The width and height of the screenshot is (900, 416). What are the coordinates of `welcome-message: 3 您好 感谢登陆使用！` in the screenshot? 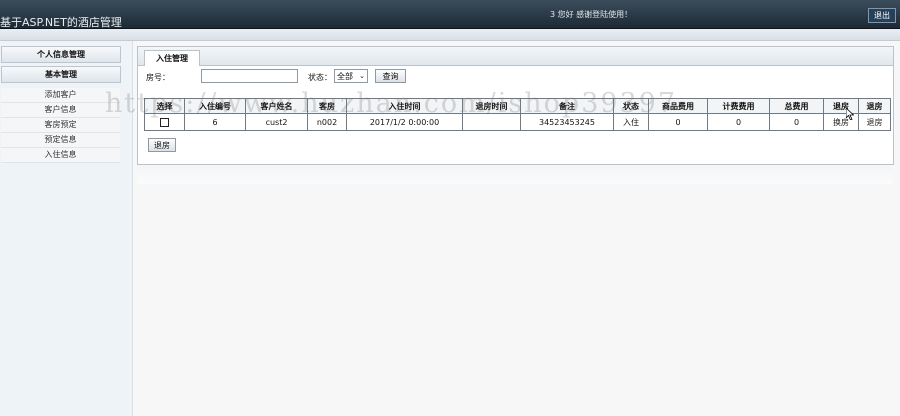 It's located at (591, 14).